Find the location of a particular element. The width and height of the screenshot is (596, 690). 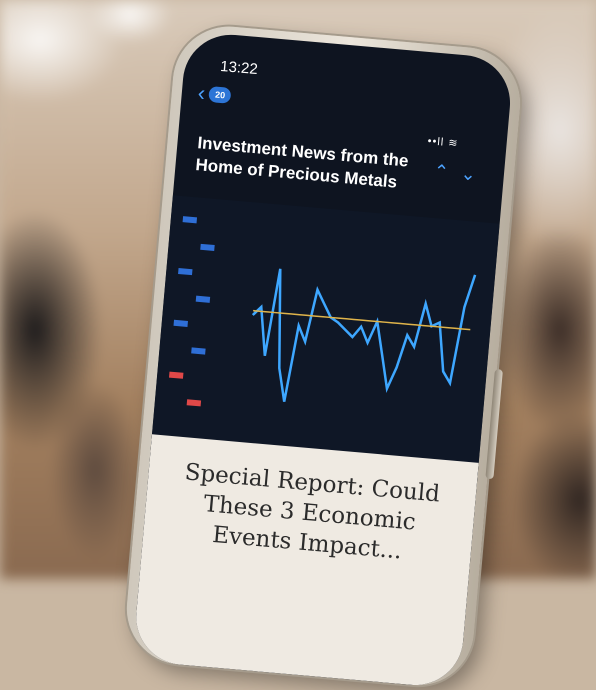

unread-count-badge: 20 is located at coordinates (220, 95).